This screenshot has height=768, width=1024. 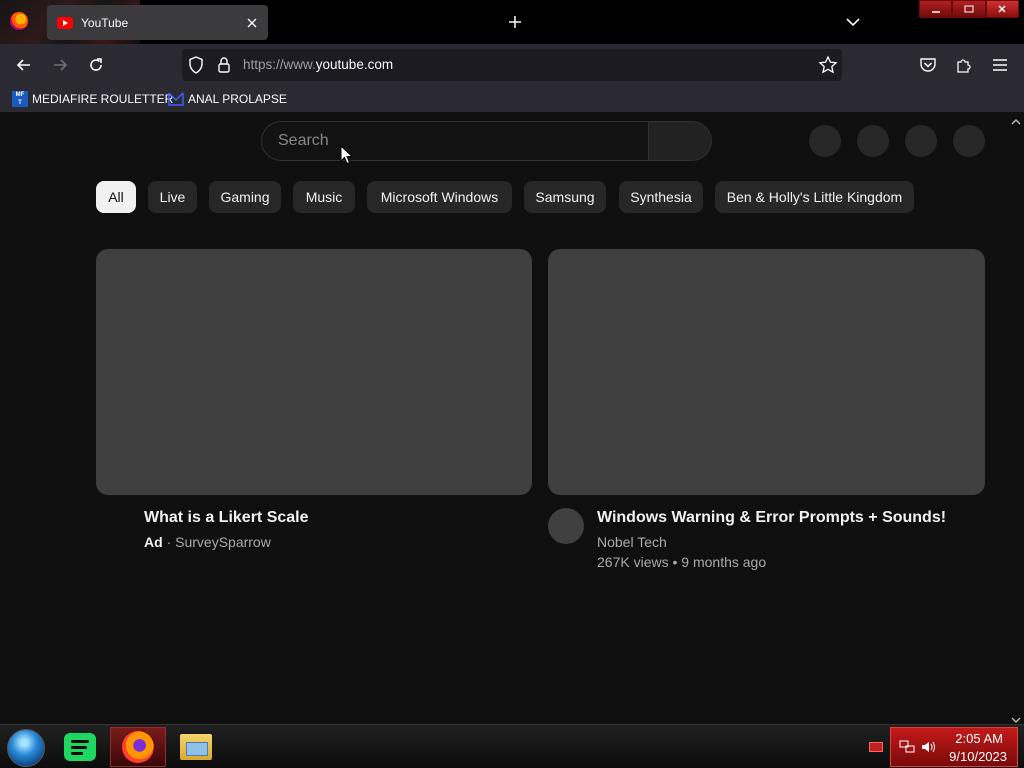 What do you see at coordinates (172, 197) in the screenshot?
I see `chip-live: Live` at bounding box center [172, 197].